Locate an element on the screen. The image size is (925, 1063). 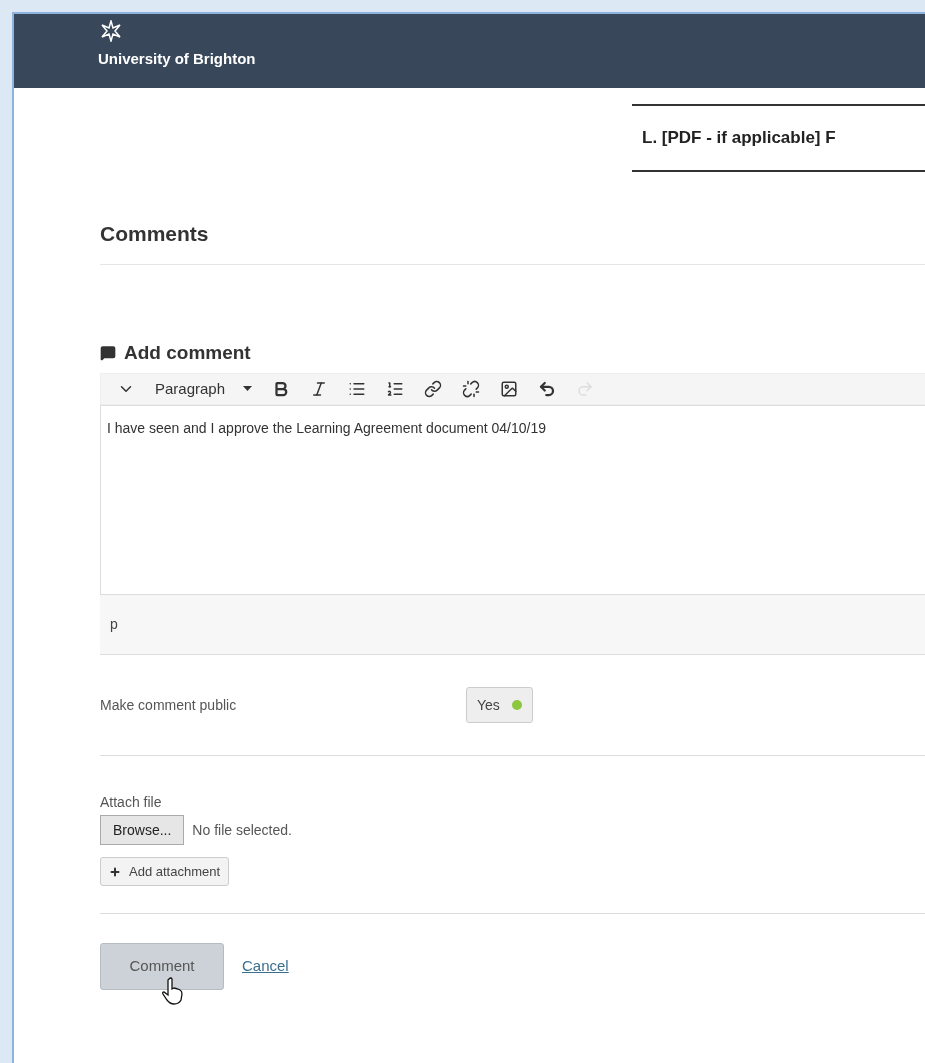
section-title: Comments is located at coordinates (155, 234).